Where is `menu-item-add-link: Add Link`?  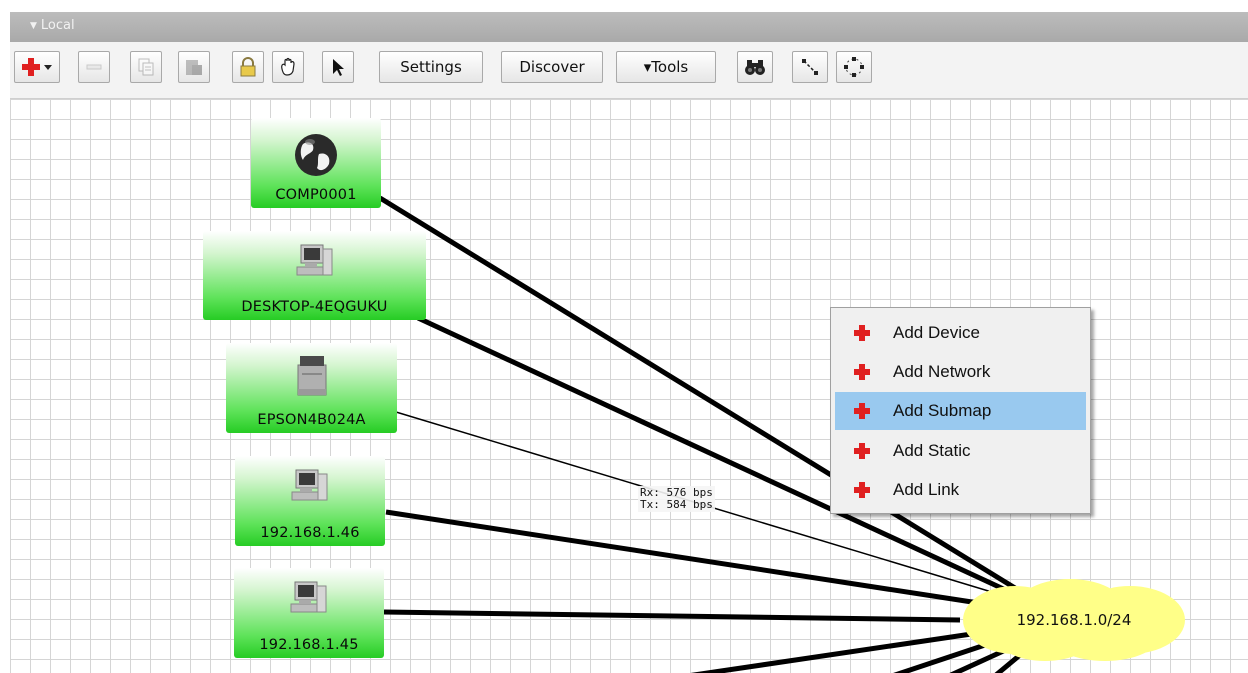 menu-item-add-link: Add Link is located at coordinates (960, 490).